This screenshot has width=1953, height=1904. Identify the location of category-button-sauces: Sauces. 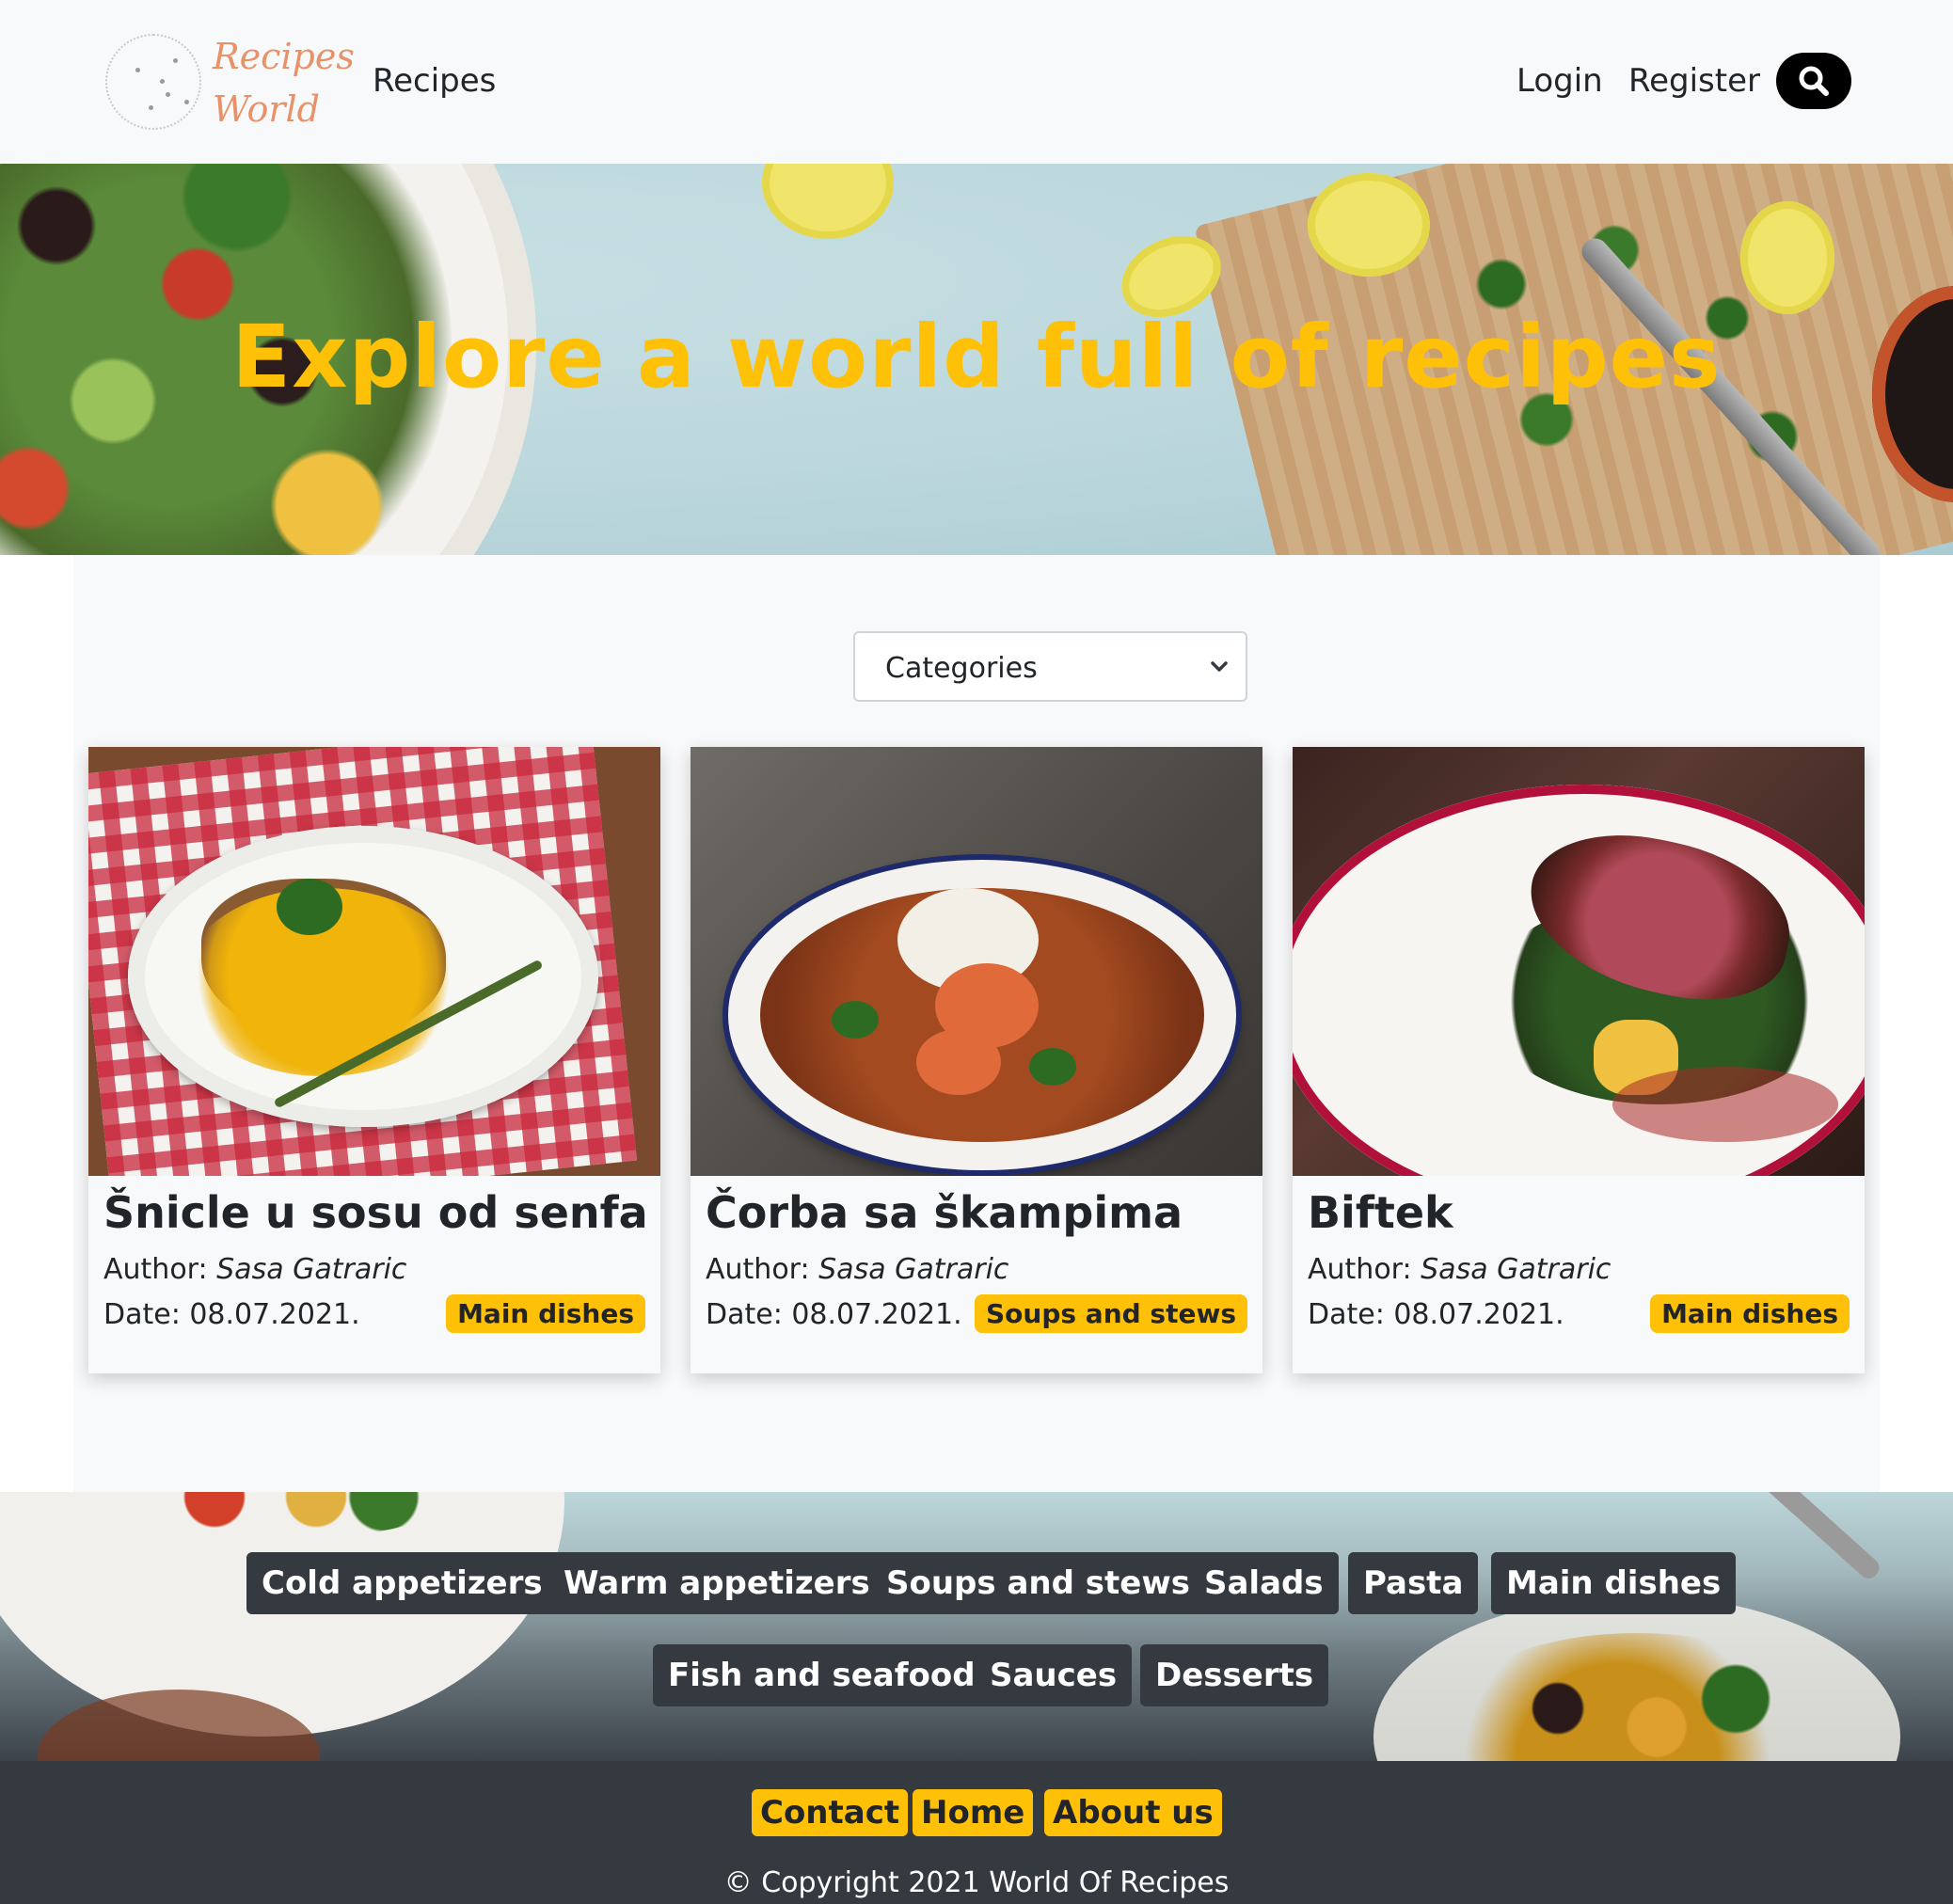
(1054, 1675).